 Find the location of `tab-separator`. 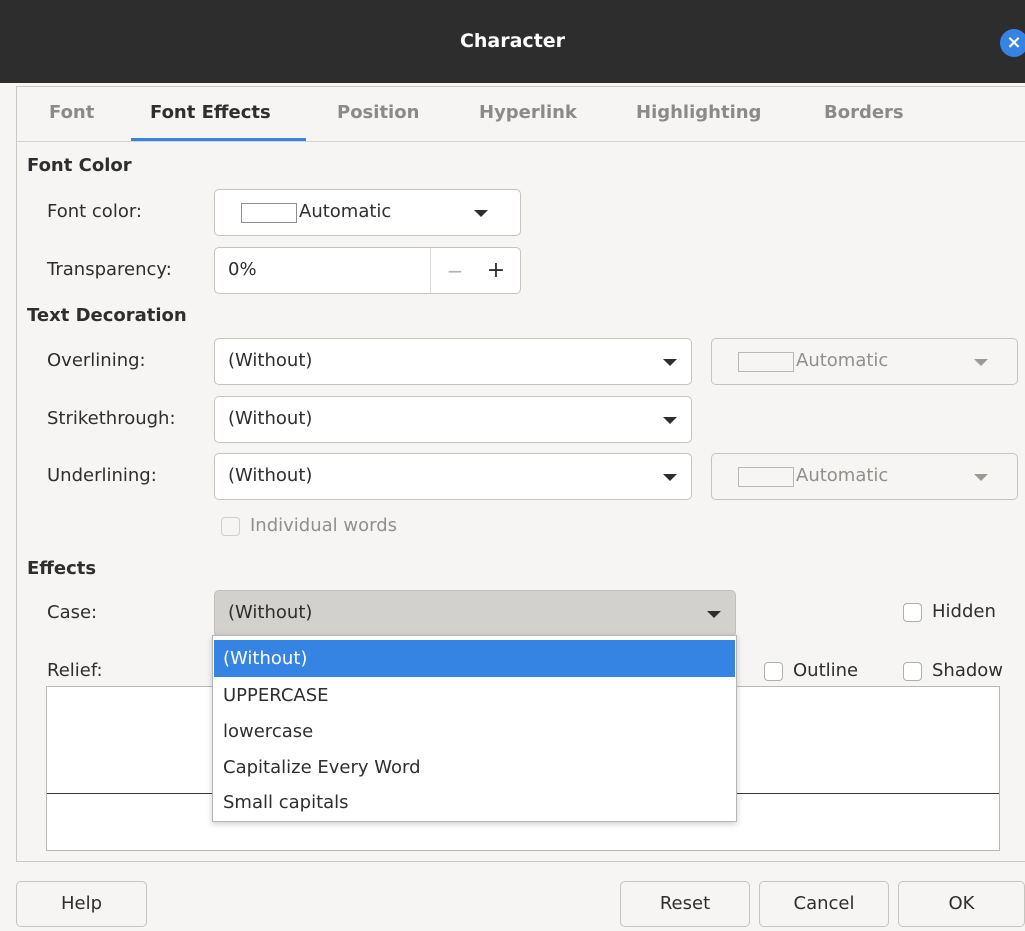

tab-separator is located at coordinates (521, 141).